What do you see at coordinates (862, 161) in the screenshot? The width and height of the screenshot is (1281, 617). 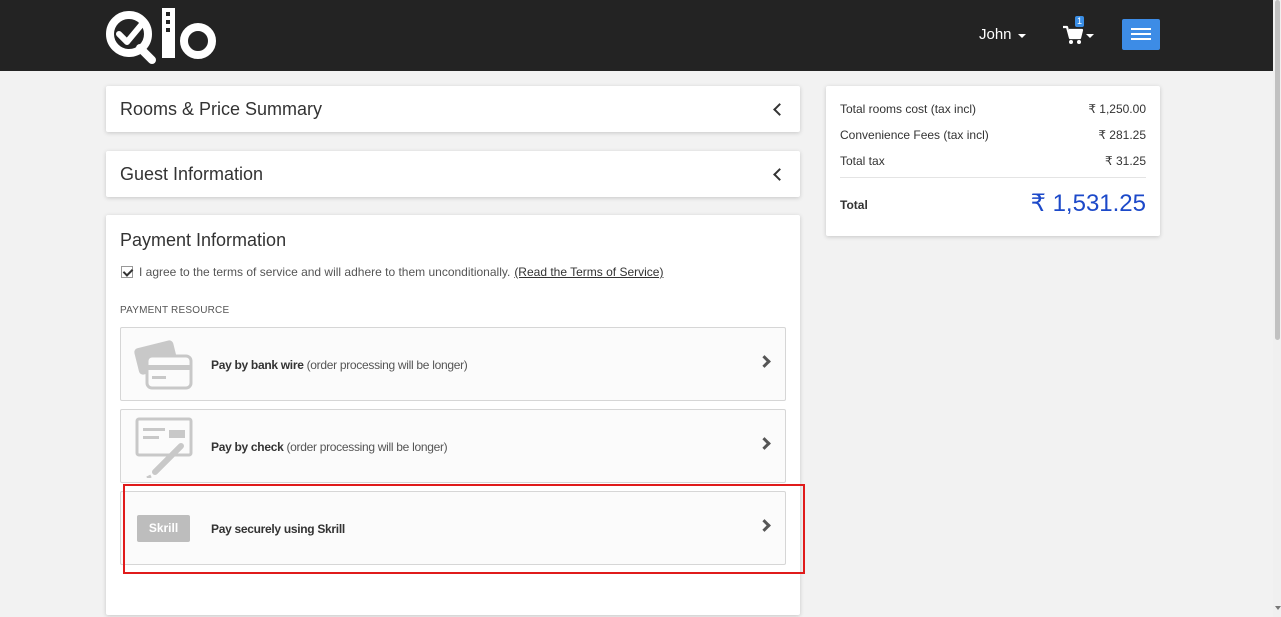 I see `summary-label: Total tax` at bounding box center [862, 161].